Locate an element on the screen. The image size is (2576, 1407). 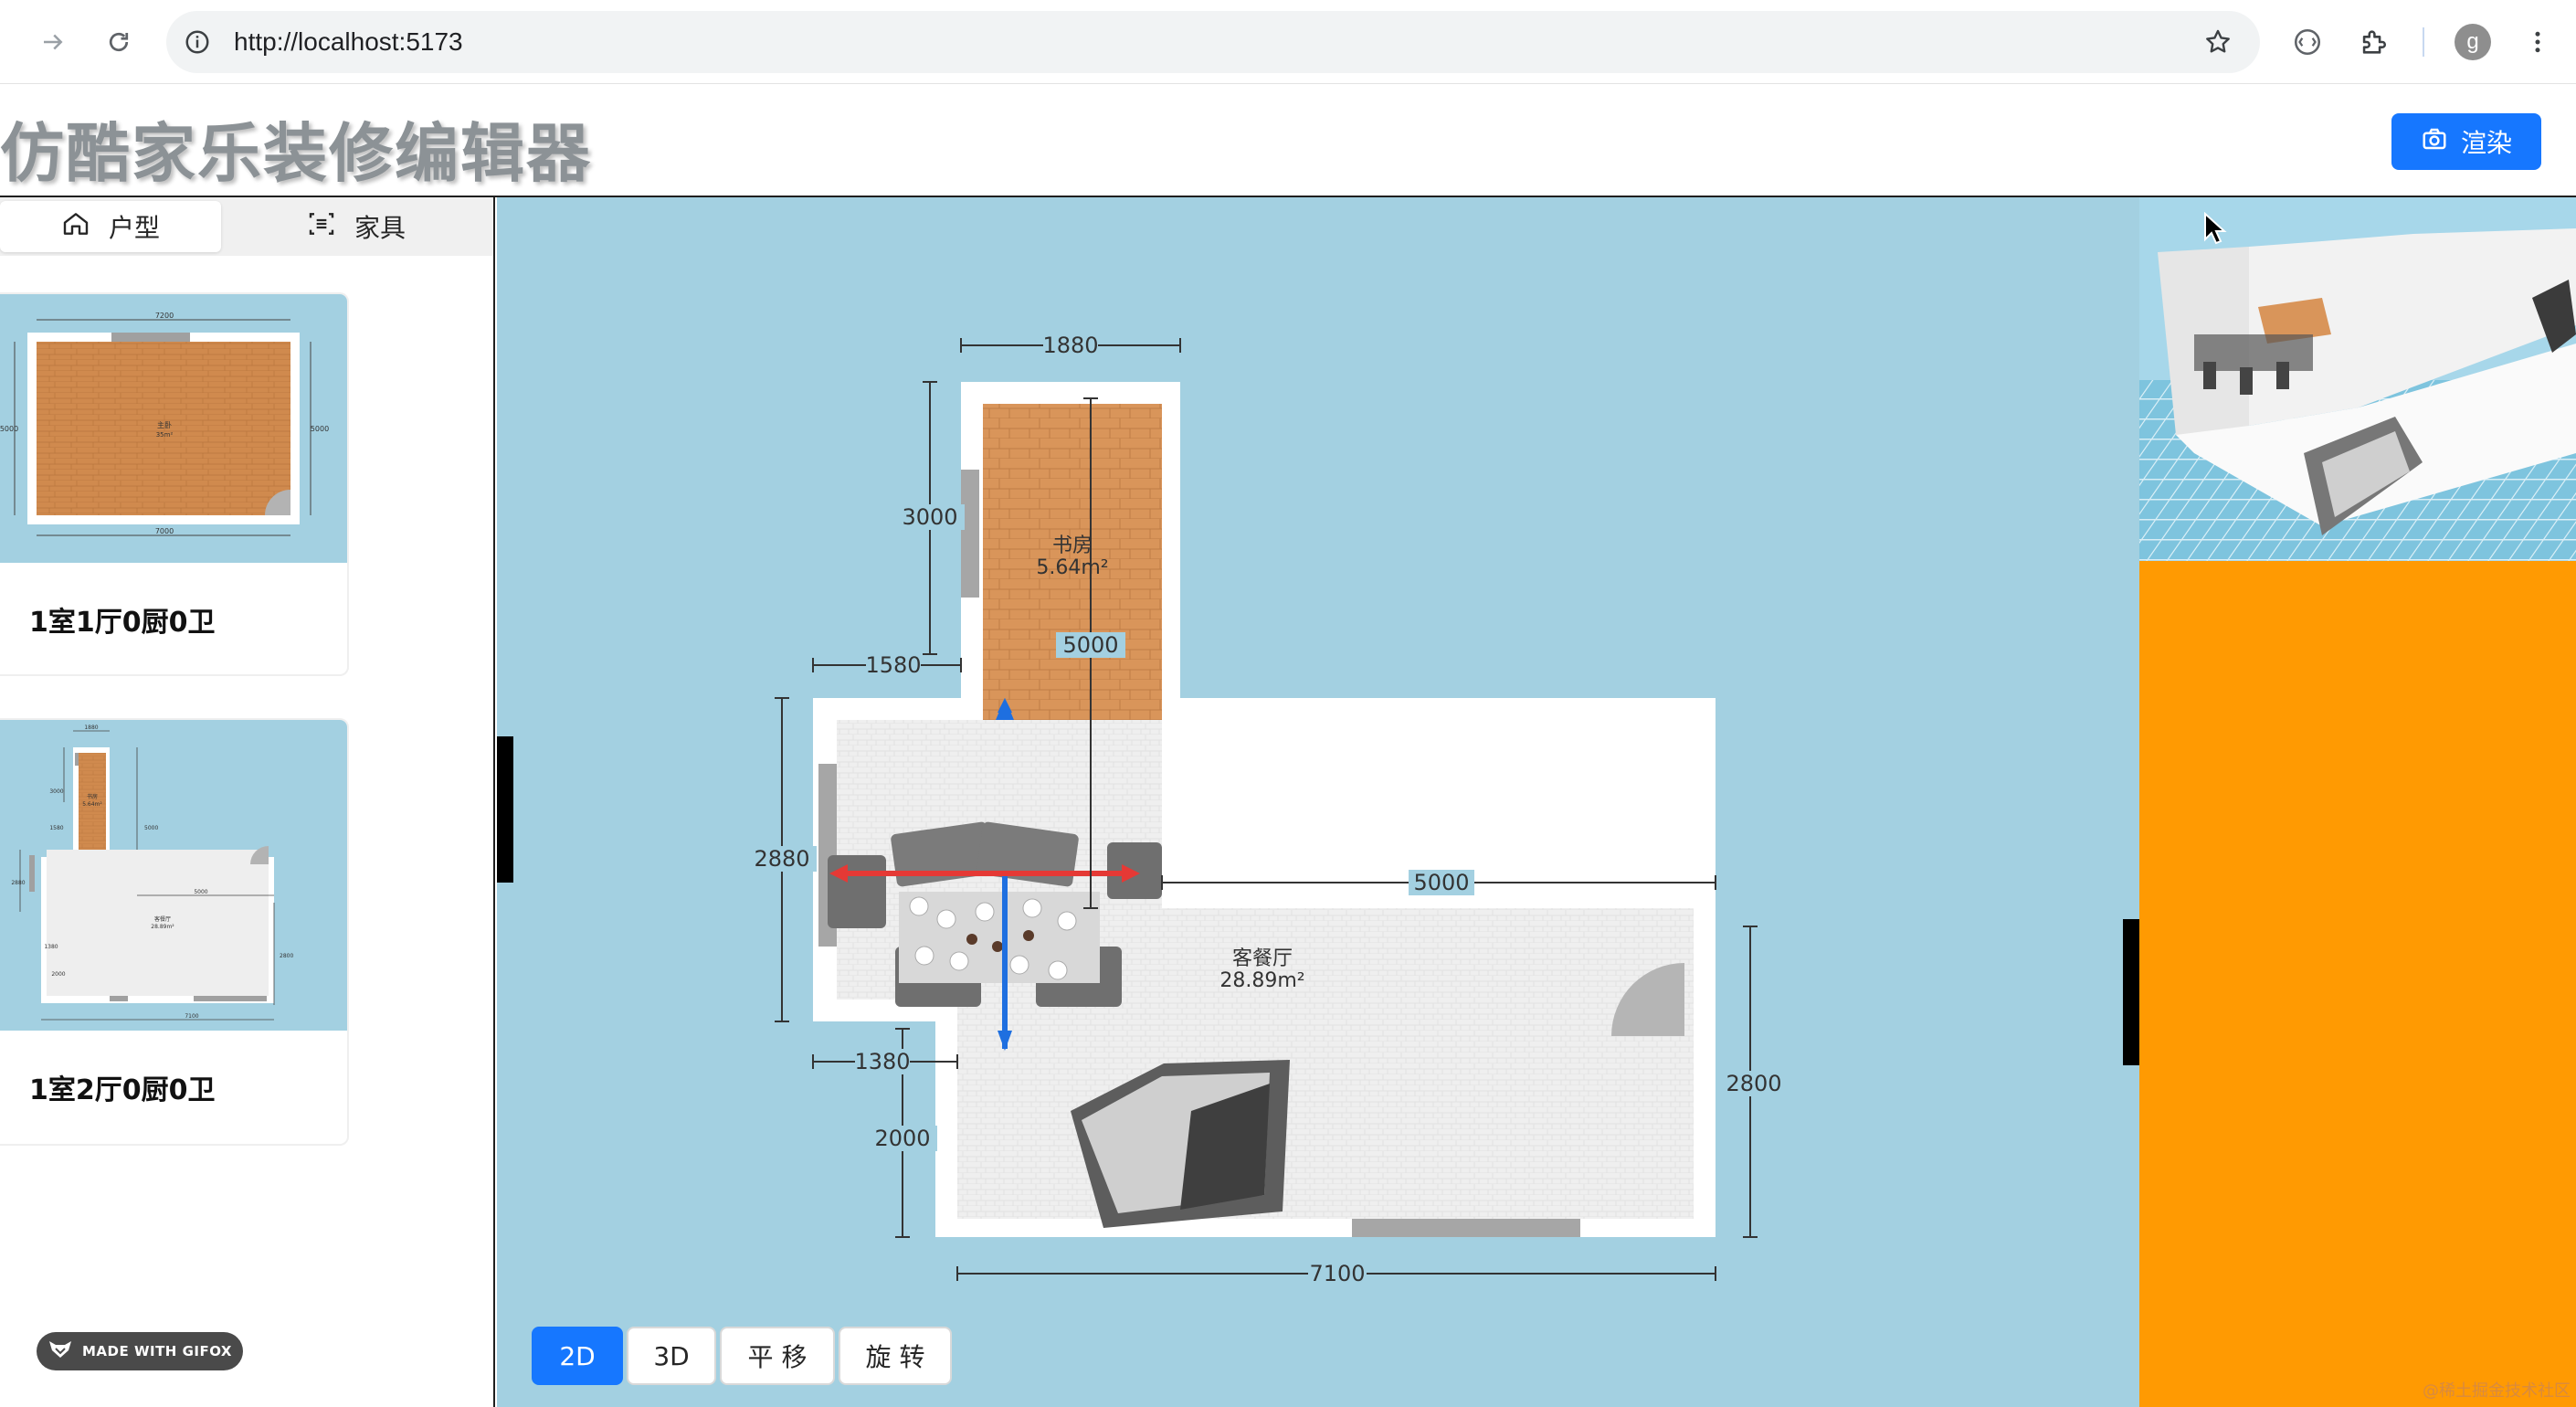
living-window-bottom is located at coordinates (1466, 1228).